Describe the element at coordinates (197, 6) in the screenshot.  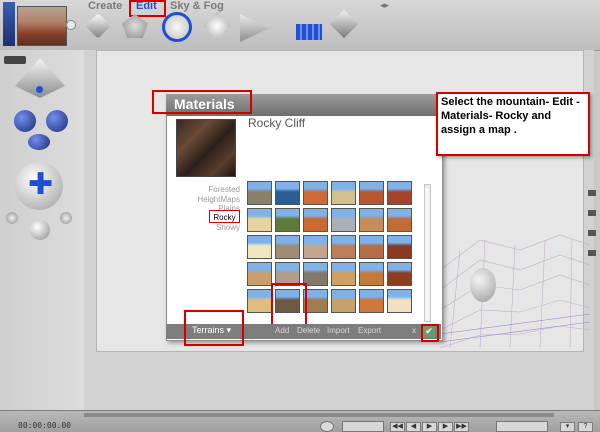
I see `tab-sky-fog: Sky & Fog` at that location.